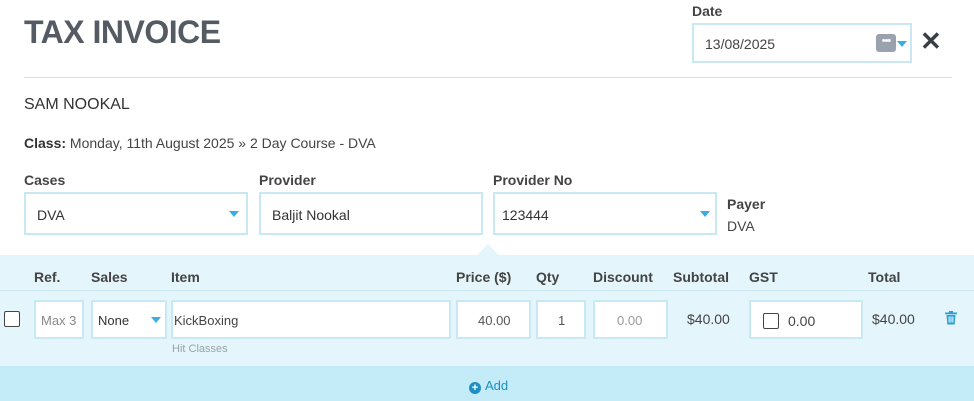 The image size is (974, 401). What do you see at coordinates (475, 388) in the screenshot?
I see `plus-circle-icon: +` at bounding box center [475, 388].